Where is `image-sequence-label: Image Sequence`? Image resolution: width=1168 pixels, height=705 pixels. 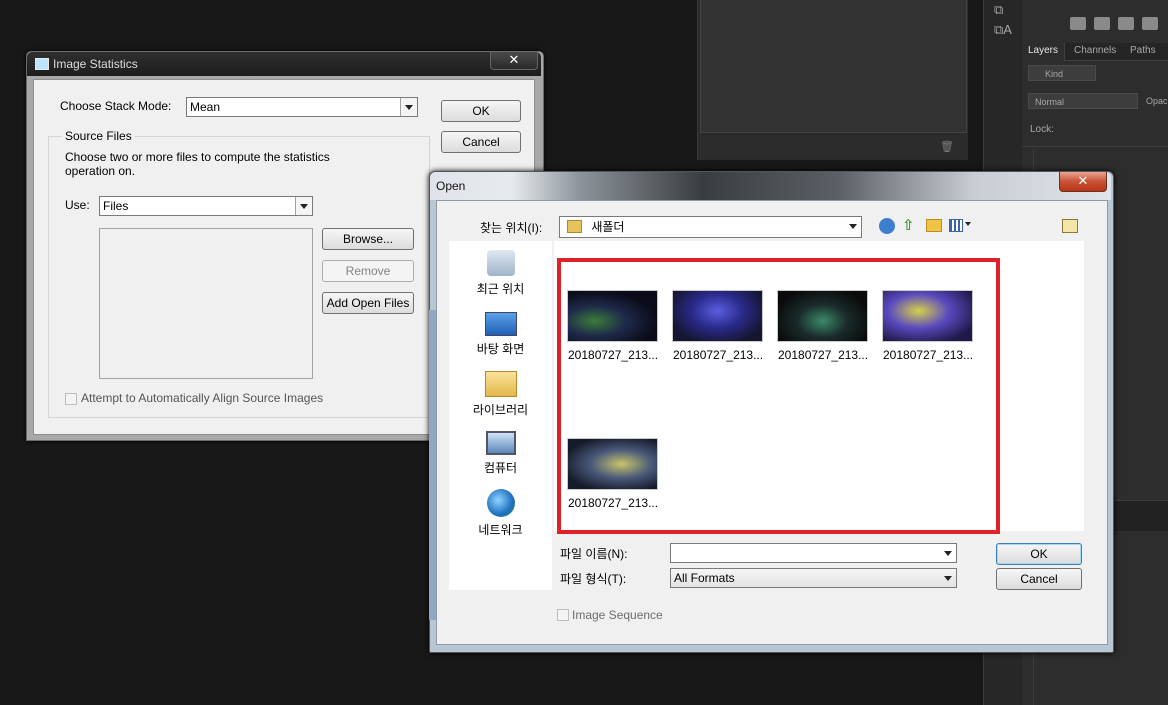 image-sequence-label: Image Sequence is located at coordinates (617, 615).